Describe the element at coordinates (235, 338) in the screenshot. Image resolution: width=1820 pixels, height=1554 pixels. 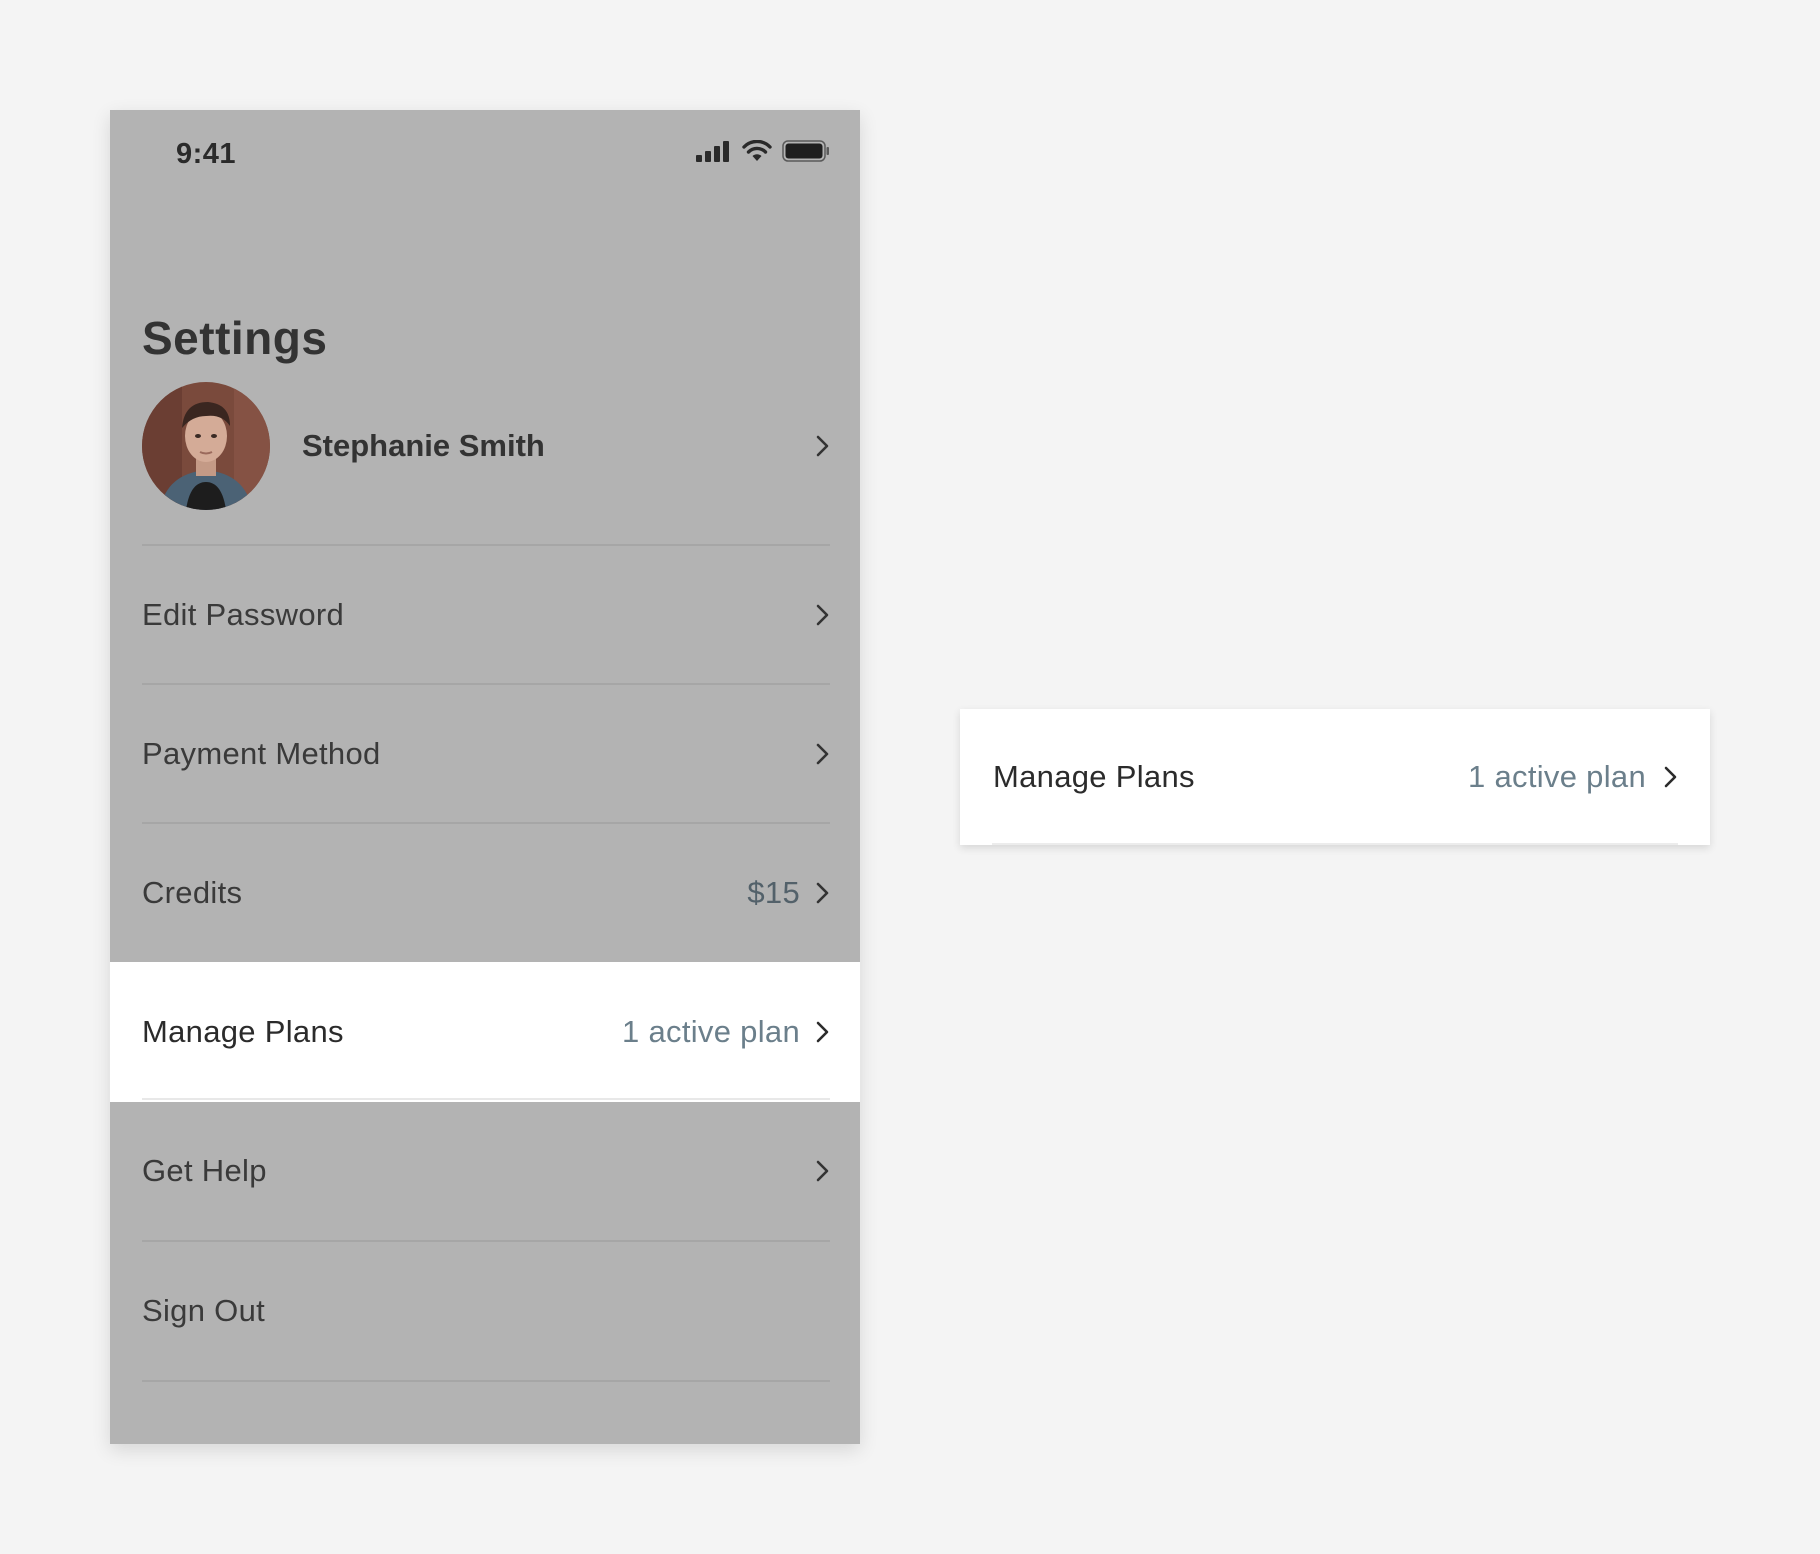
I see `page-title: Settings` at that location.